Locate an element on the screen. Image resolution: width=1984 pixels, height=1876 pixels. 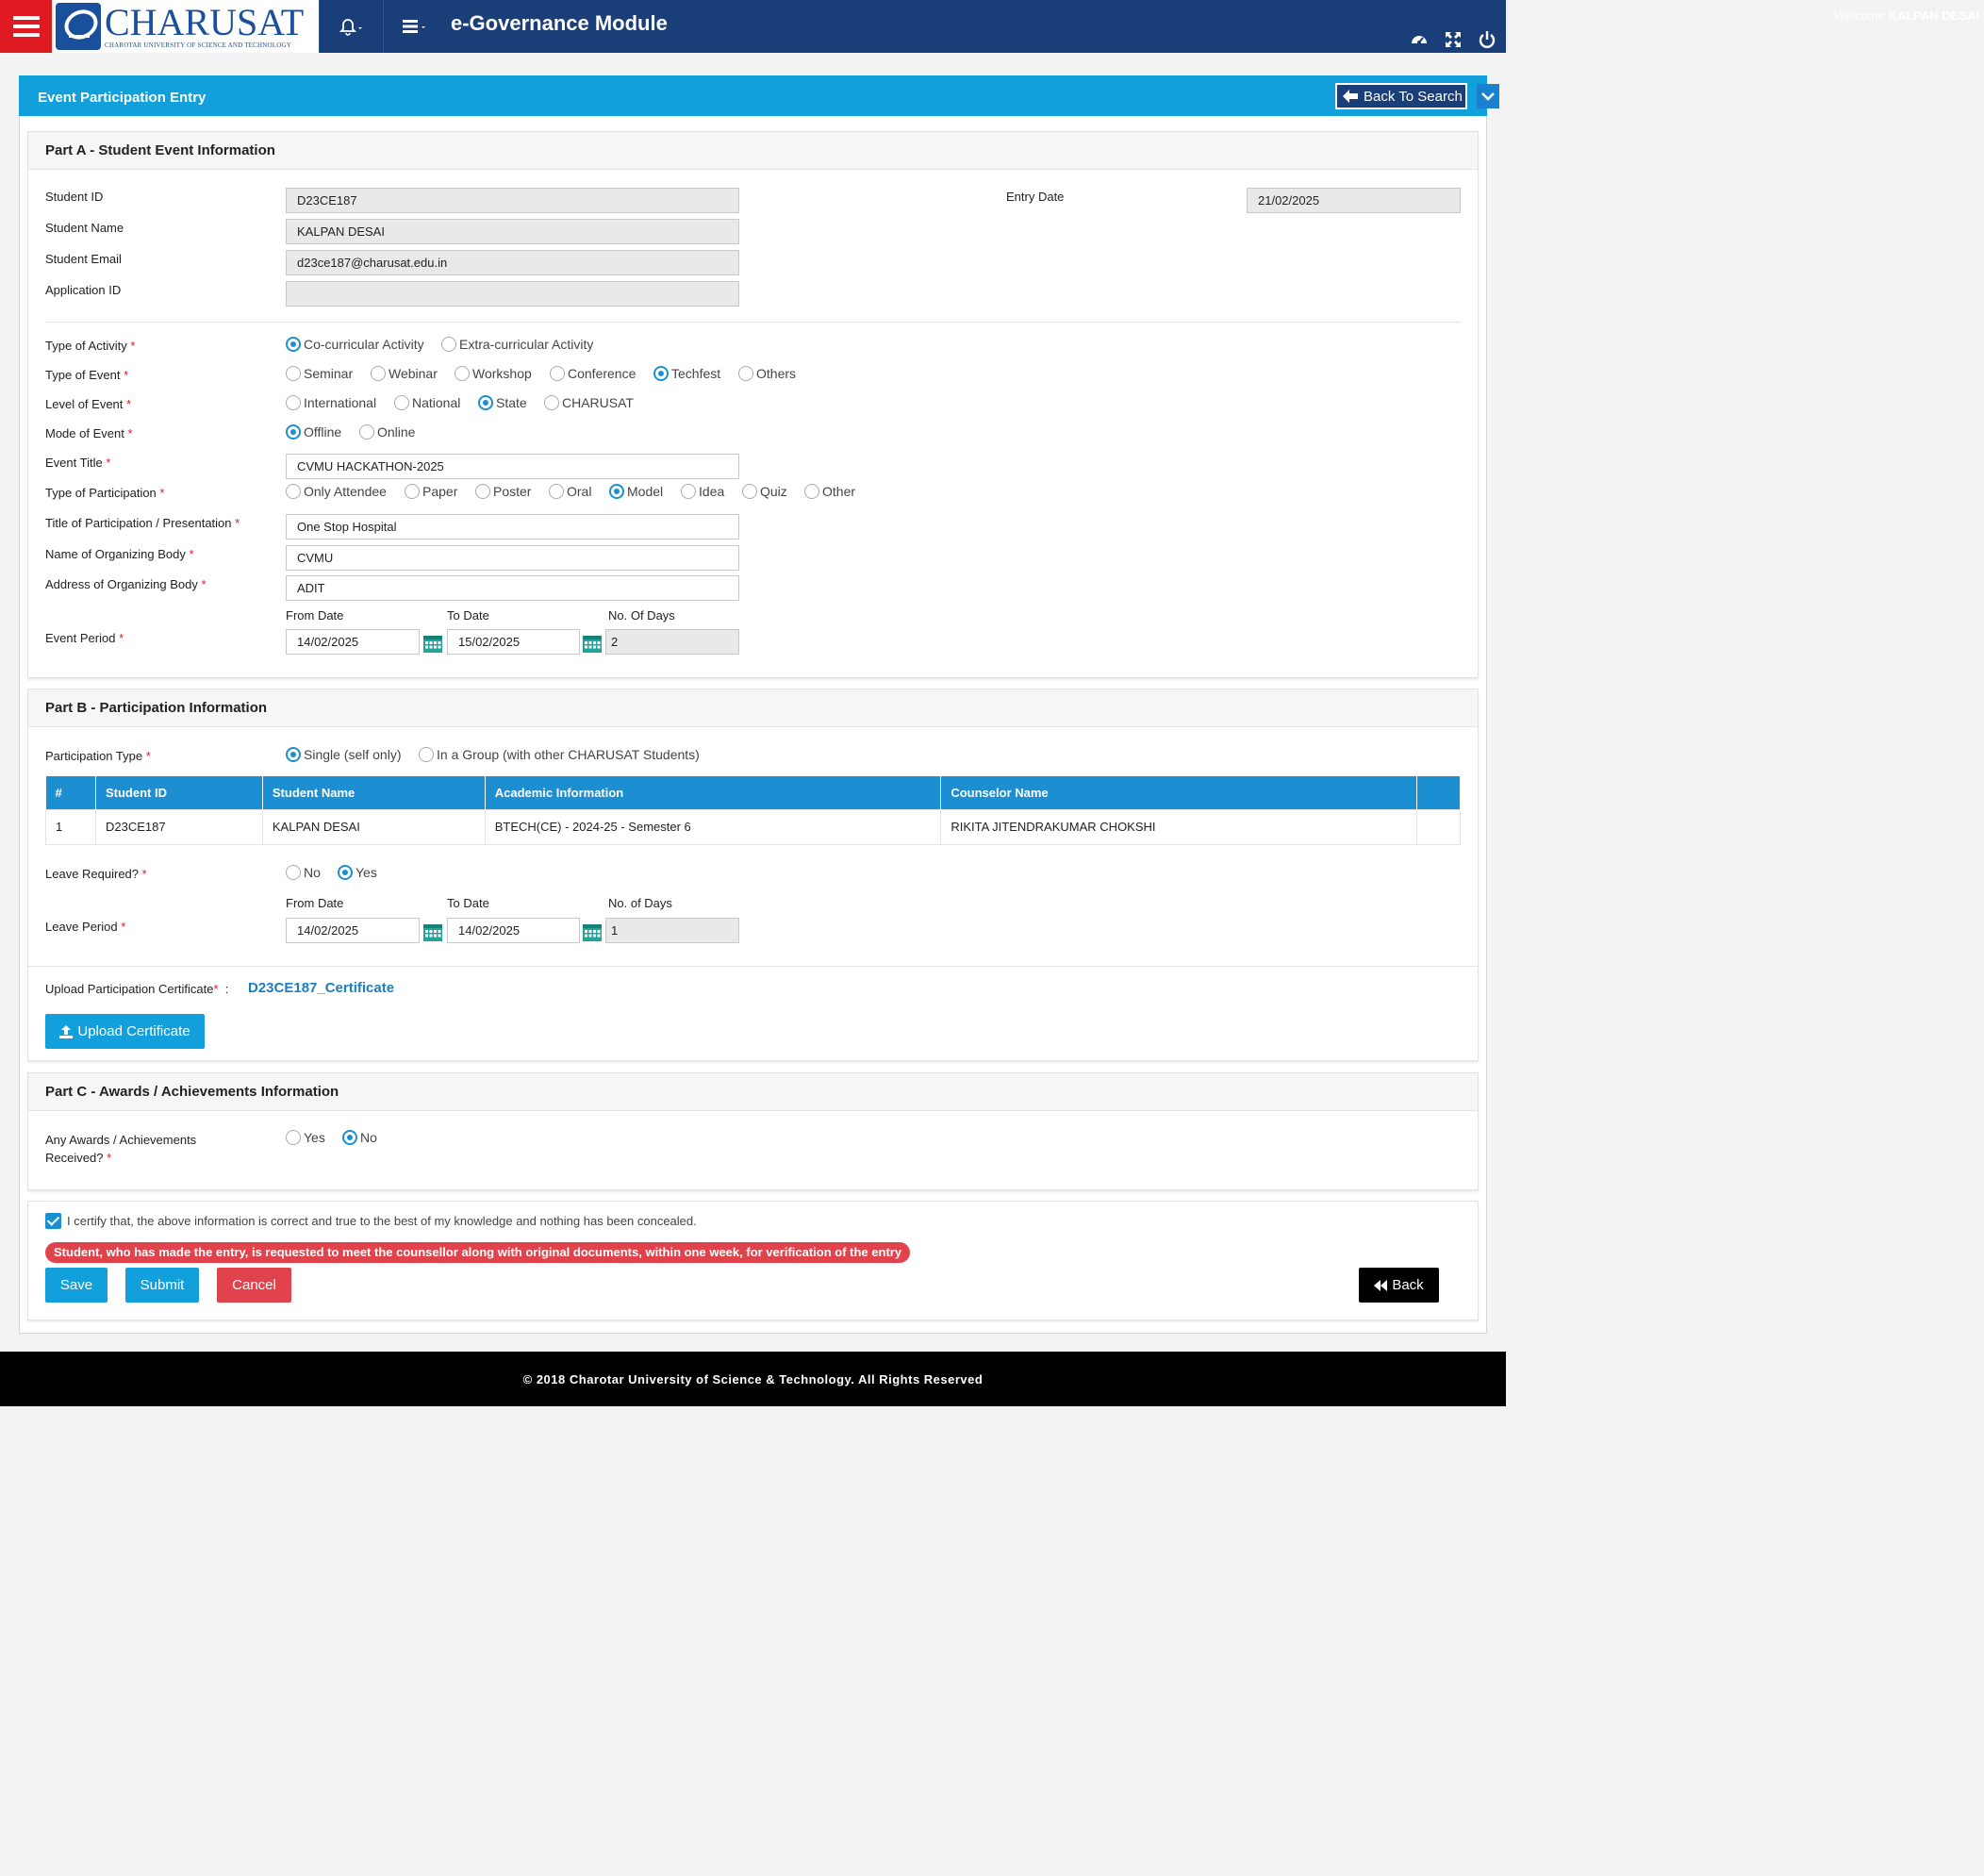
radio-national: National is located at coordinates (427, 402).